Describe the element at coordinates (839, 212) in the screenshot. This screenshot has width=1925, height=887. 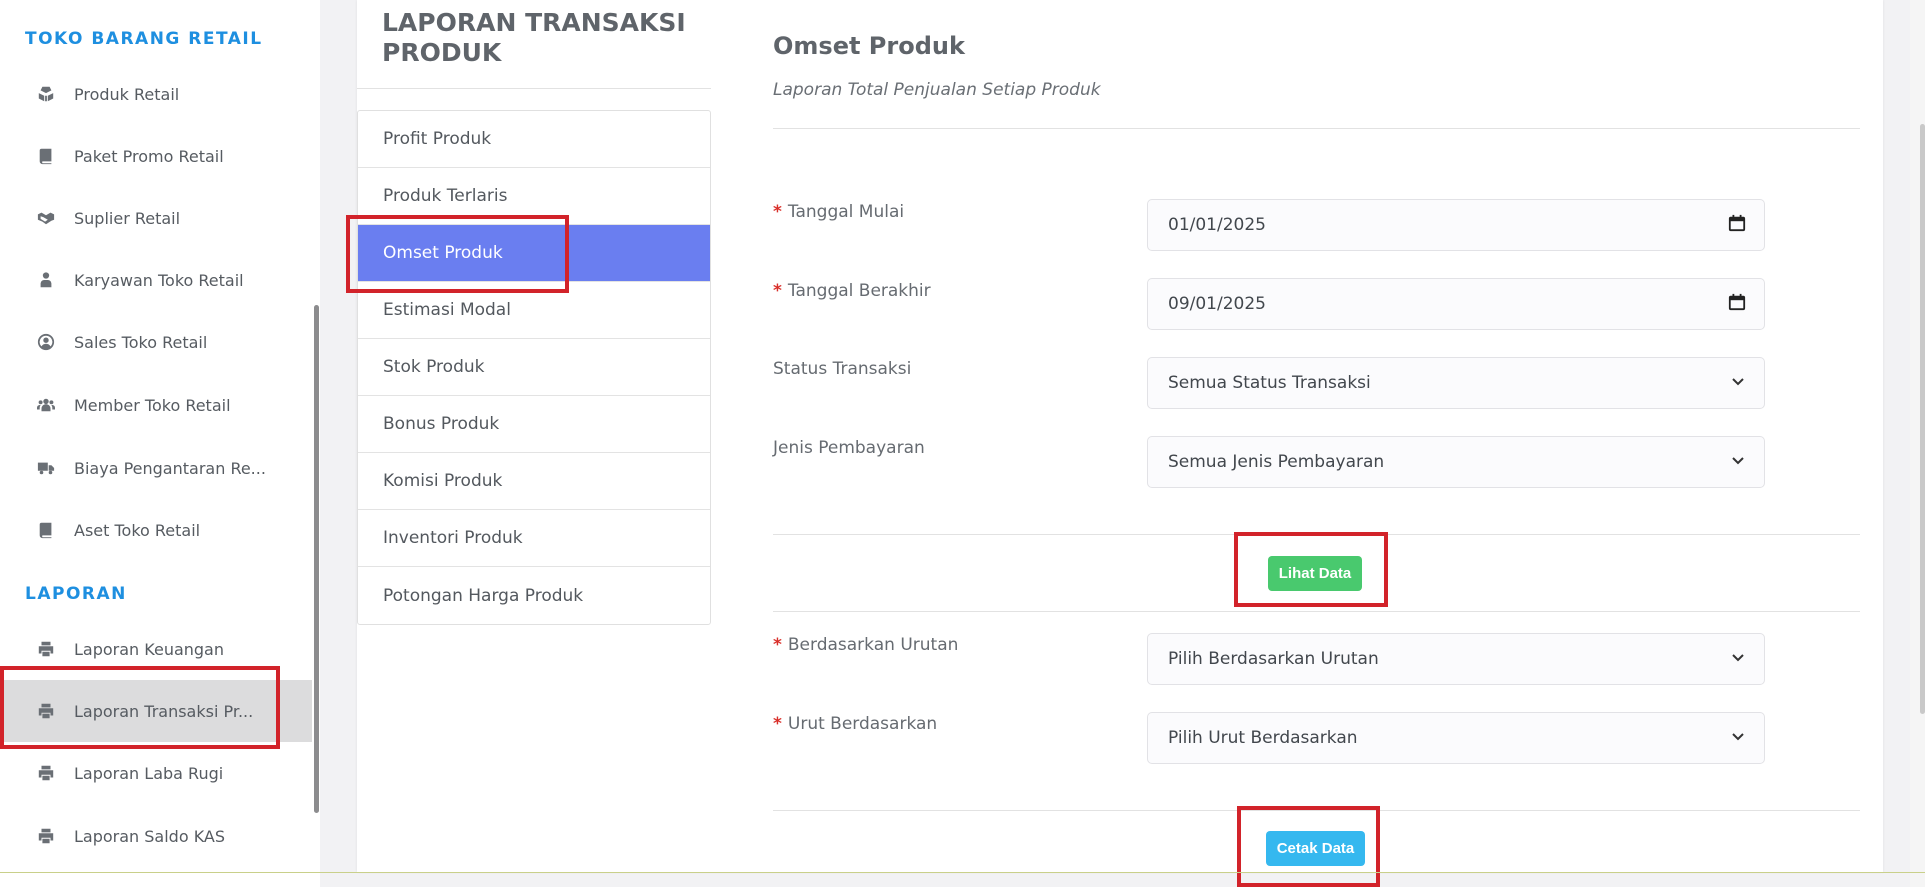
I see `field-label-tanggal-mulai: * Tanggal Mulai` at that location.